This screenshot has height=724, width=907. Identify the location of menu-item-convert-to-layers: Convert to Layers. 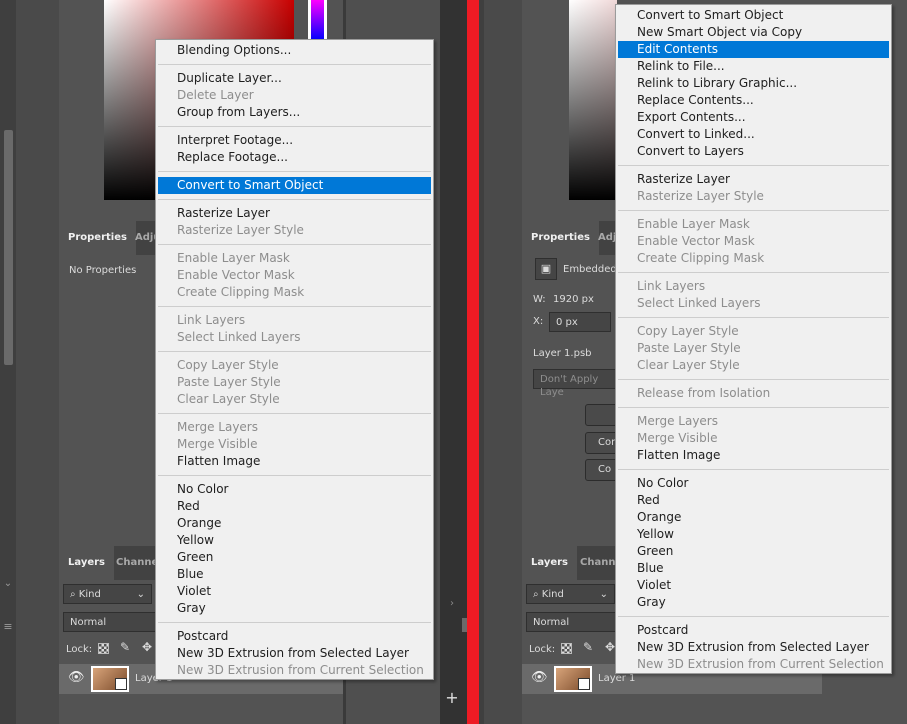
(753, 151).